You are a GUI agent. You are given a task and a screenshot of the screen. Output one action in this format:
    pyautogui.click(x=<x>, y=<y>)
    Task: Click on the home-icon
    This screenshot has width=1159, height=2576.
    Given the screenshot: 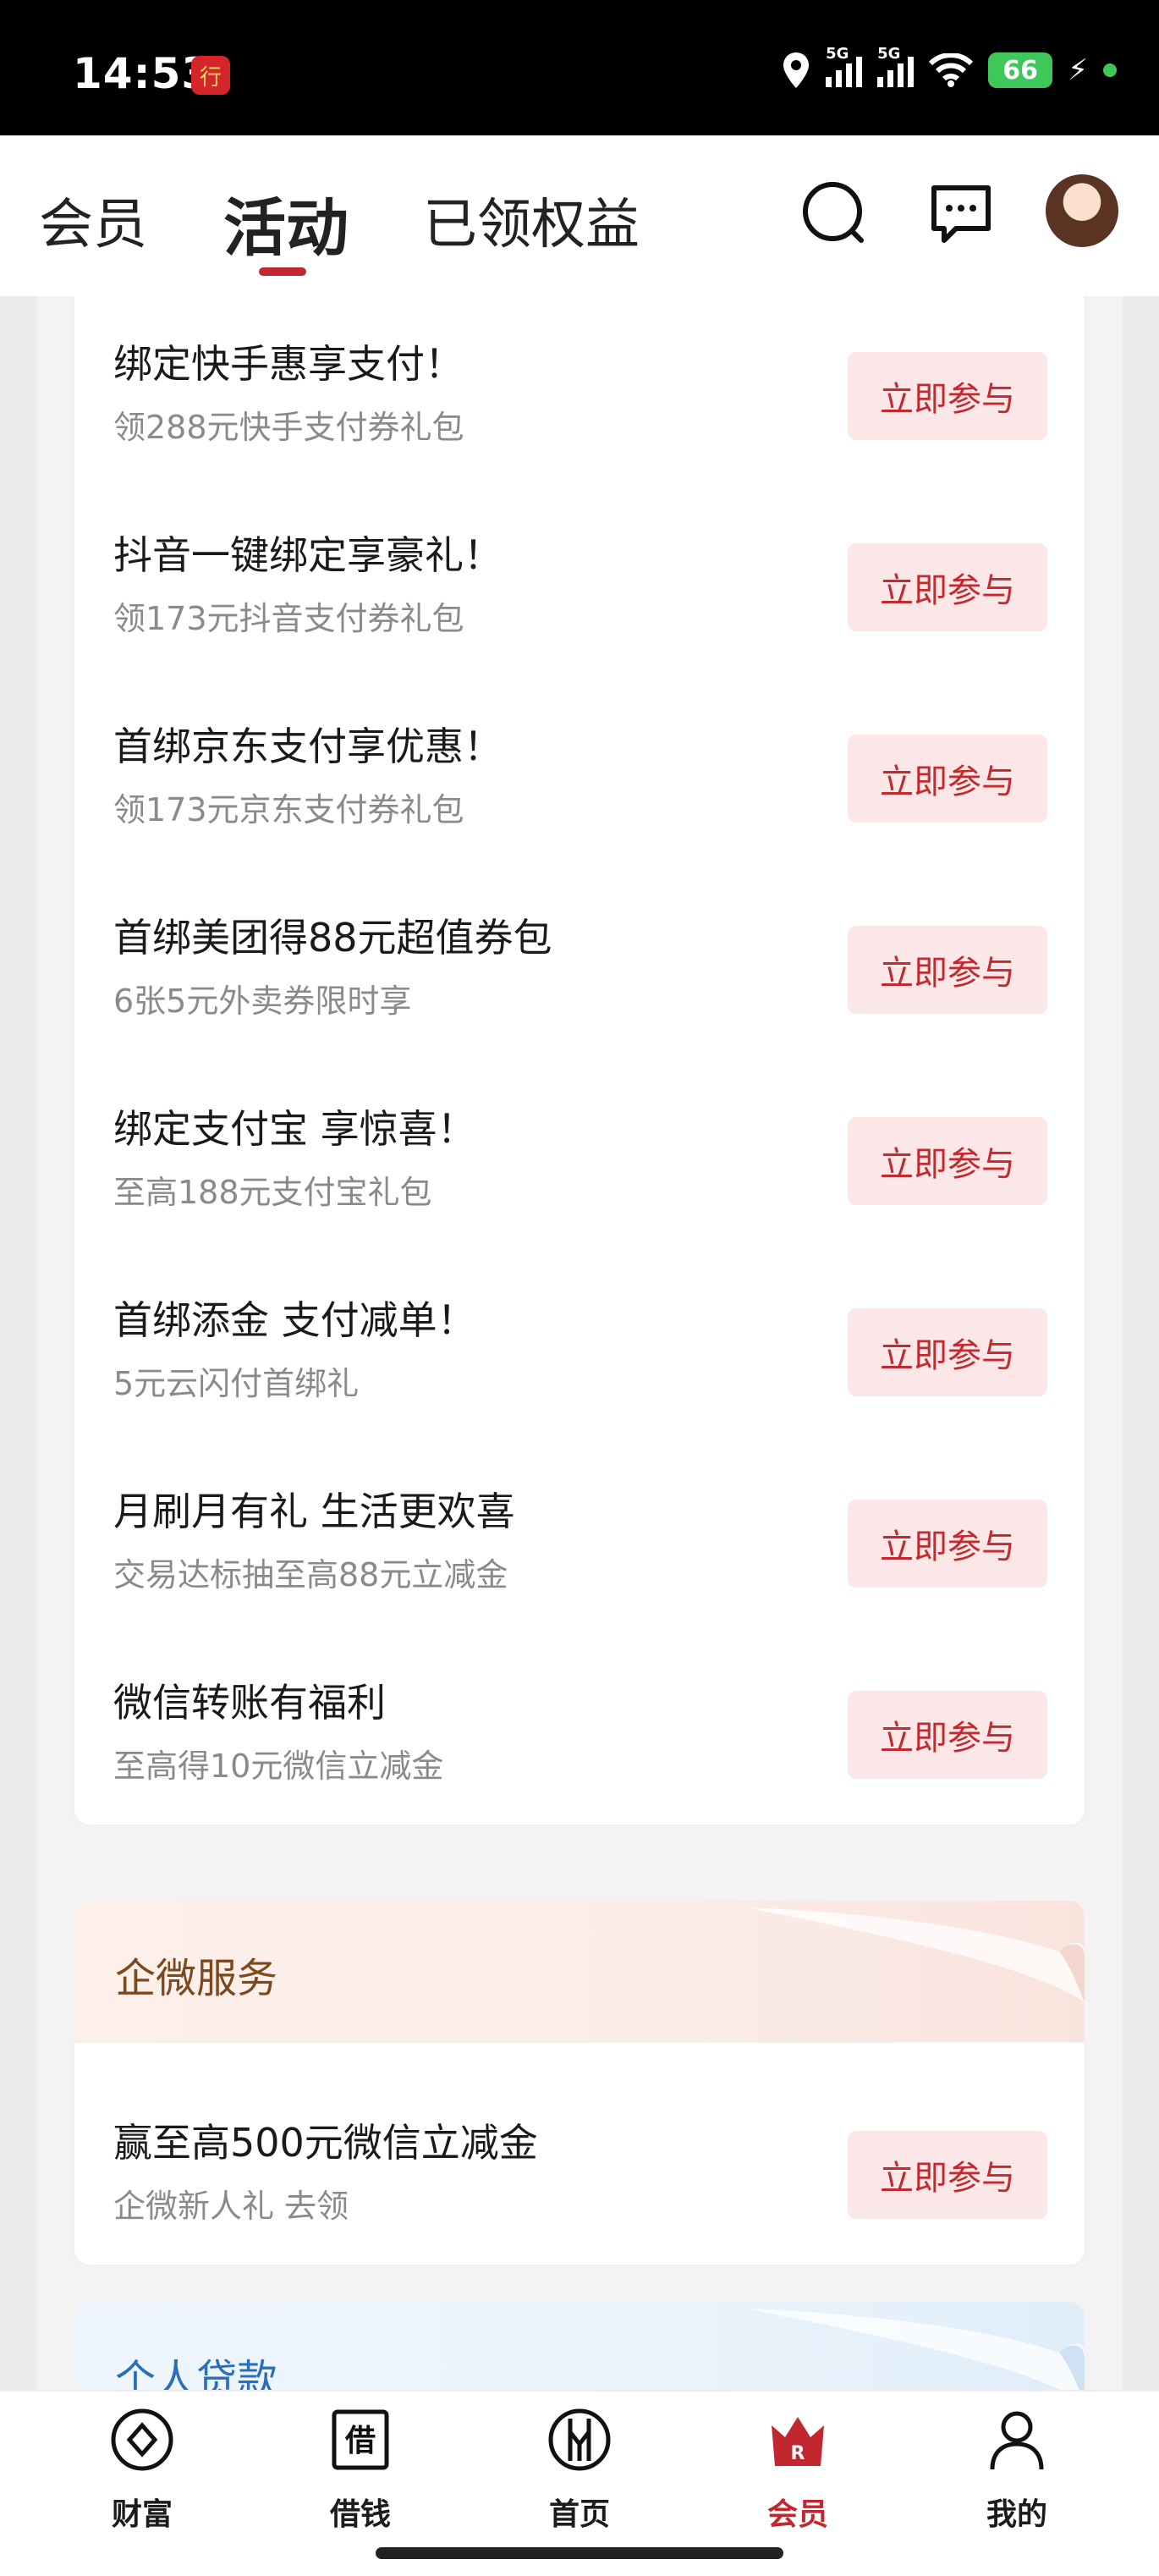 What is the action you would take?
    pyautogui.click(x=579, y=2439)
    